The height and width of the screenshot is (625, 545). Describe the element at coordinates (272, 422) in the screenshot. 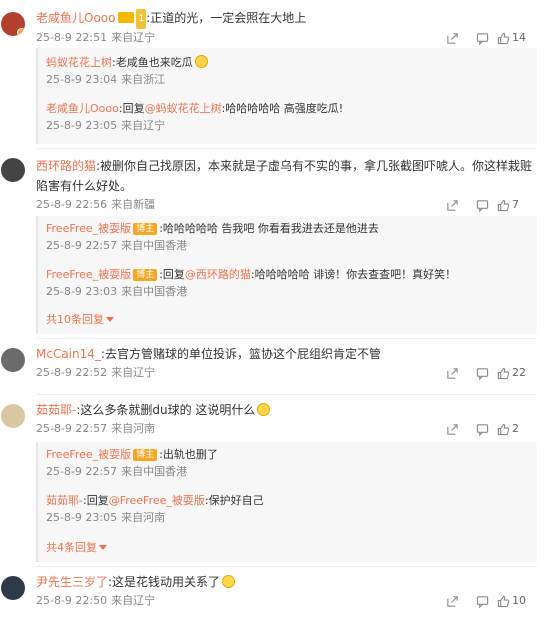

I see `comment-item: 茹茹耶-:这么多条就删du球的 这说明什么 25-8-9 22:57 来自河南 2` at that location.